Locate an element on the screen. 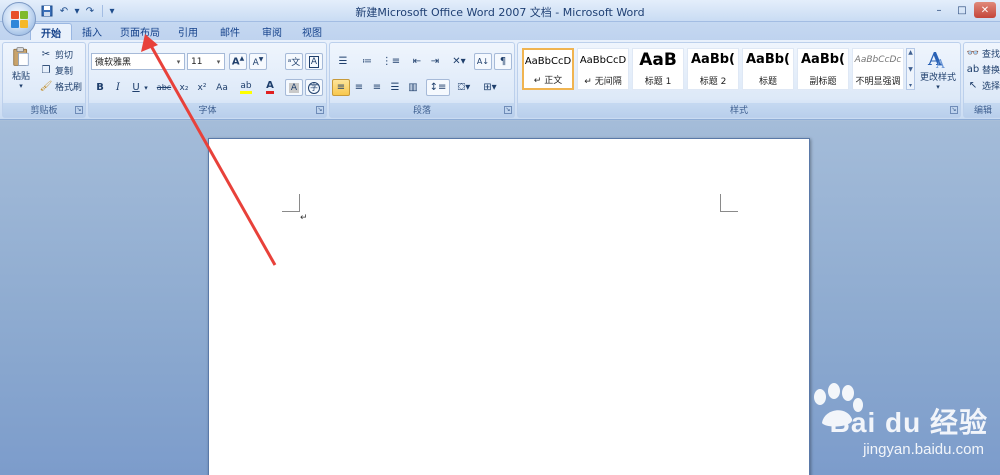 The width and height of the screenshot is (1000, 475). paste-button: 粘贴 ▾ is located at coordinates (21, 68).